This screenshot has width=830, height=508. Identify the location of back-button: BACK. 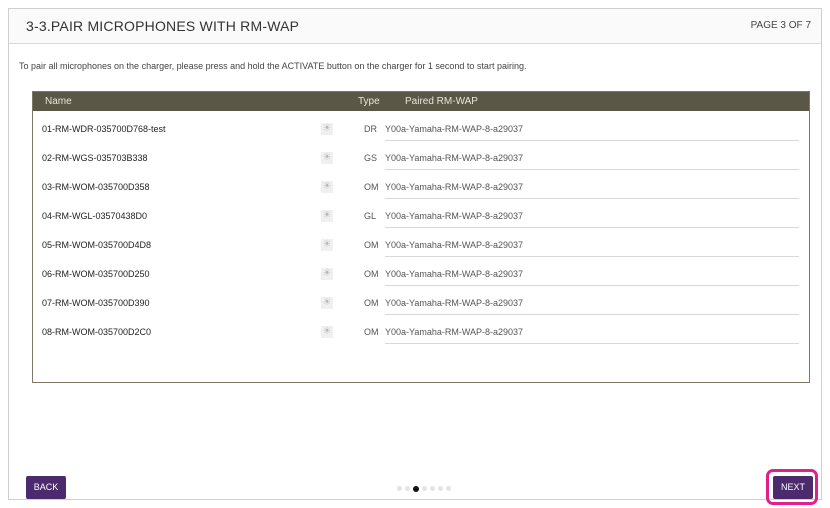
(46, 487).